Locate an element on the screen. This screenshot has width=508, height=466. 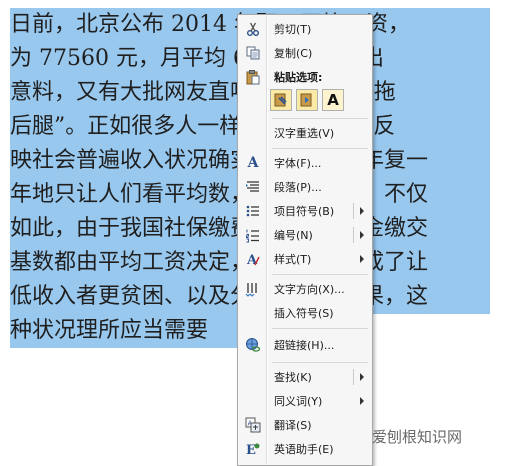
paste-options-label: 粘贴选项: is located at coordinates (298, 77).